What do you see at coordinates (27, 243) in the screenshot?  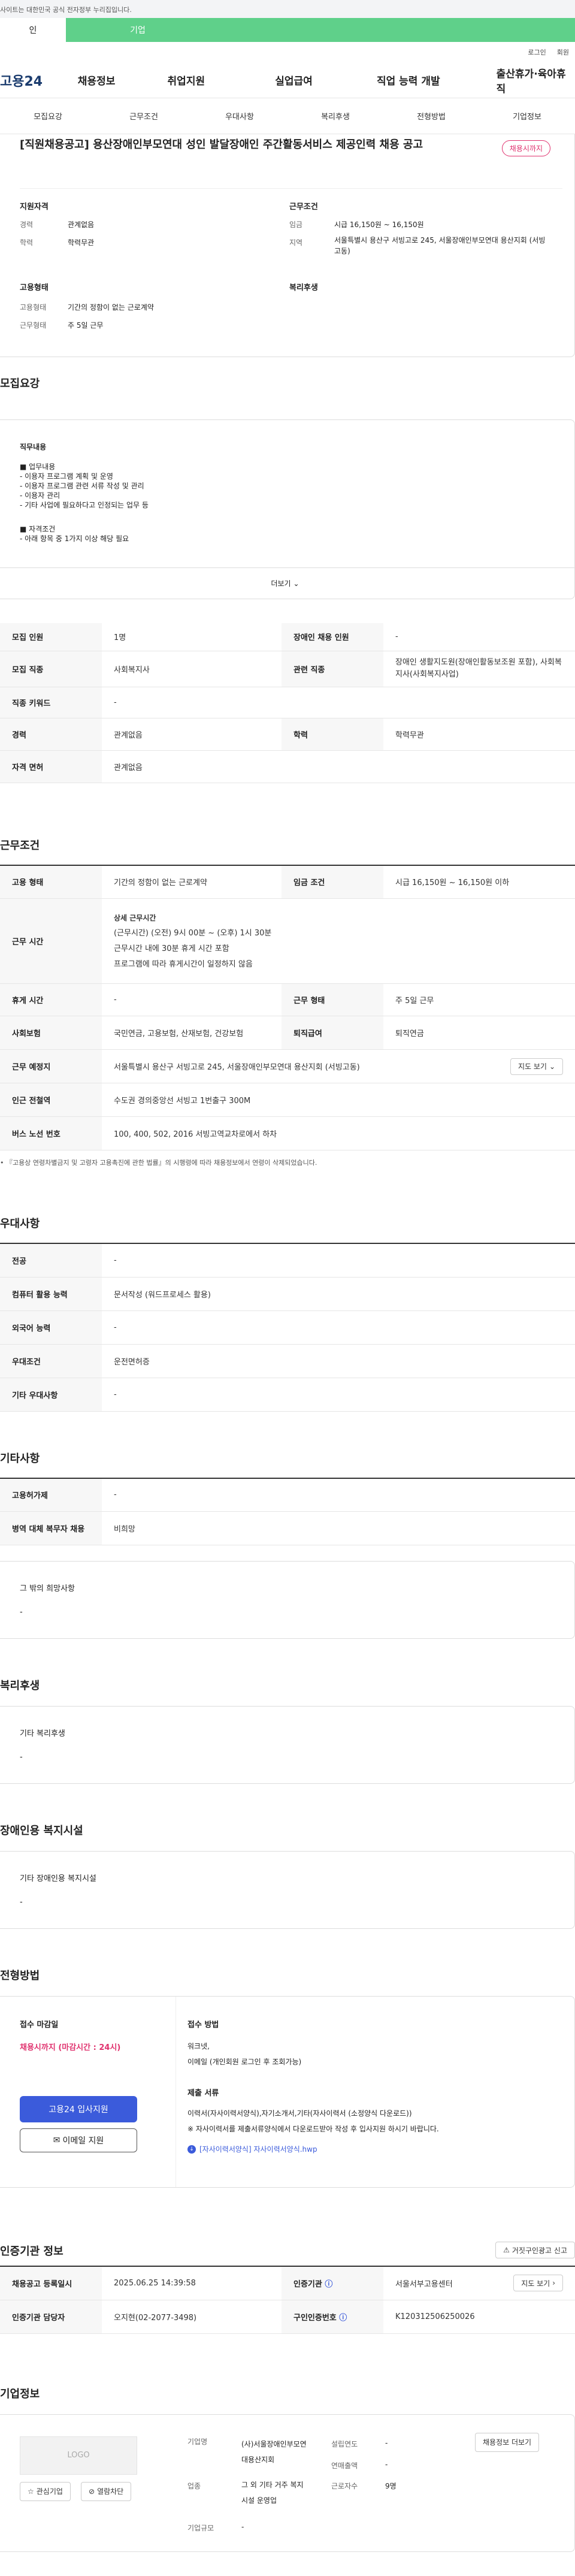 I see `edu-label: 학력` at bounding box center [27, 243].